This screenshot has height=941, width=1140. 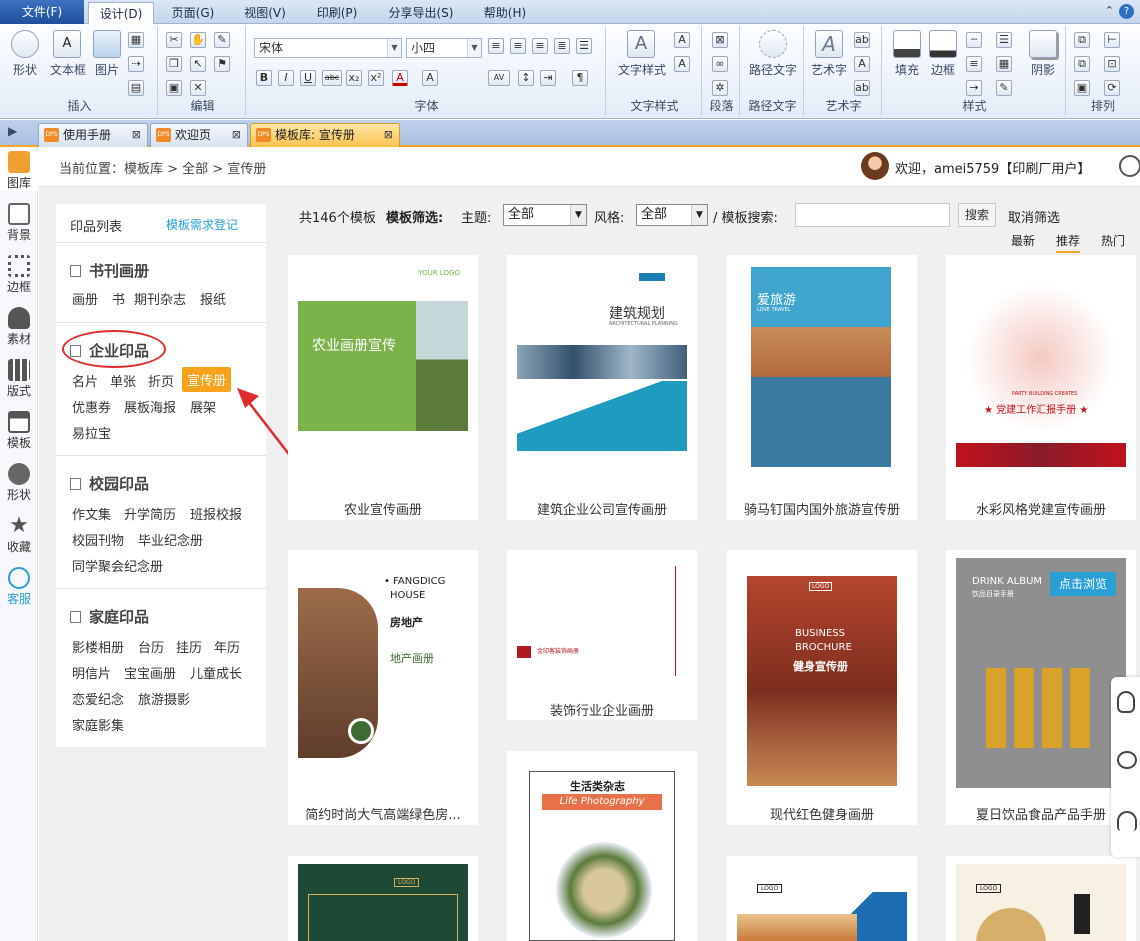 I want to click on category-link: 折页, so click(x=161, y=380).